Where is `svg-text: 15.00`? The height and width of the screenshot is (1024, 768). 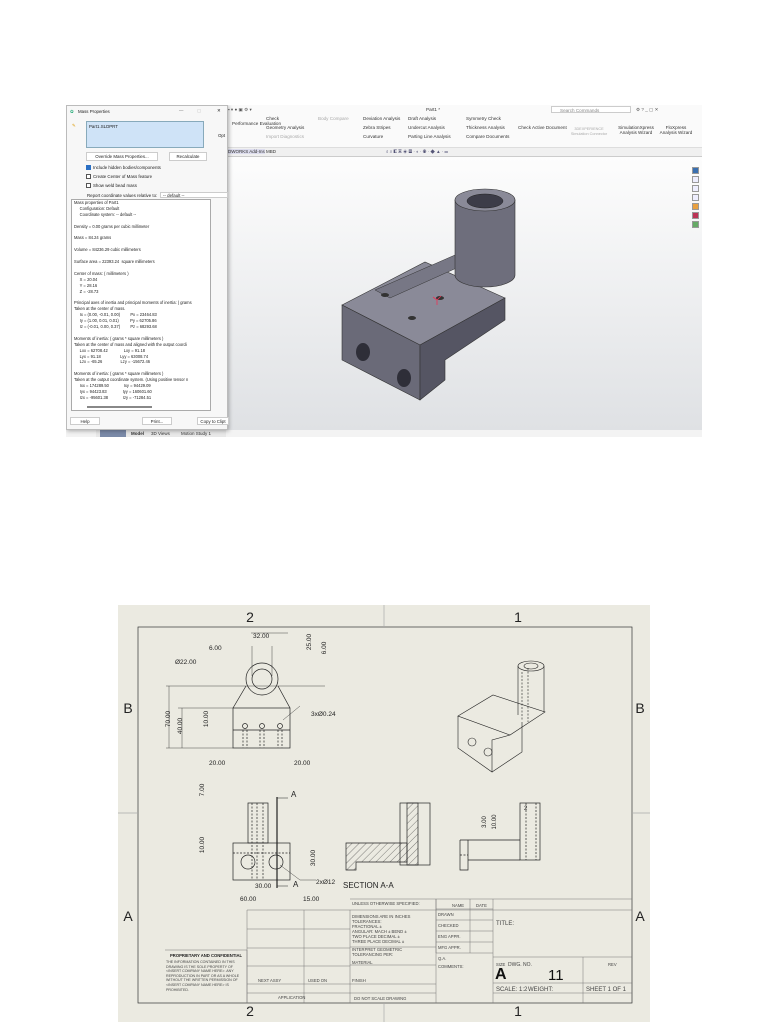 svg-text: 15.00 is located at coordinates (311, 899).